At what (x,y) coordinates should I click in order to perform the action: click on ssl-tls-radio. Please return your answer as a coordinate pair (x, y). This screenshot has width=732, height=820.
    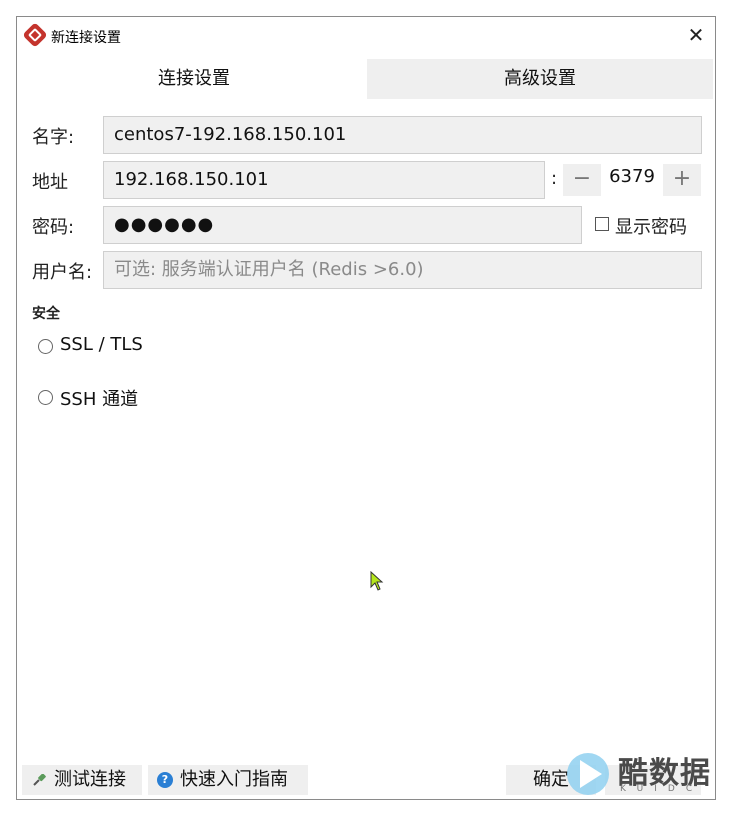
    Looking at the image, I should click on (45, 346).